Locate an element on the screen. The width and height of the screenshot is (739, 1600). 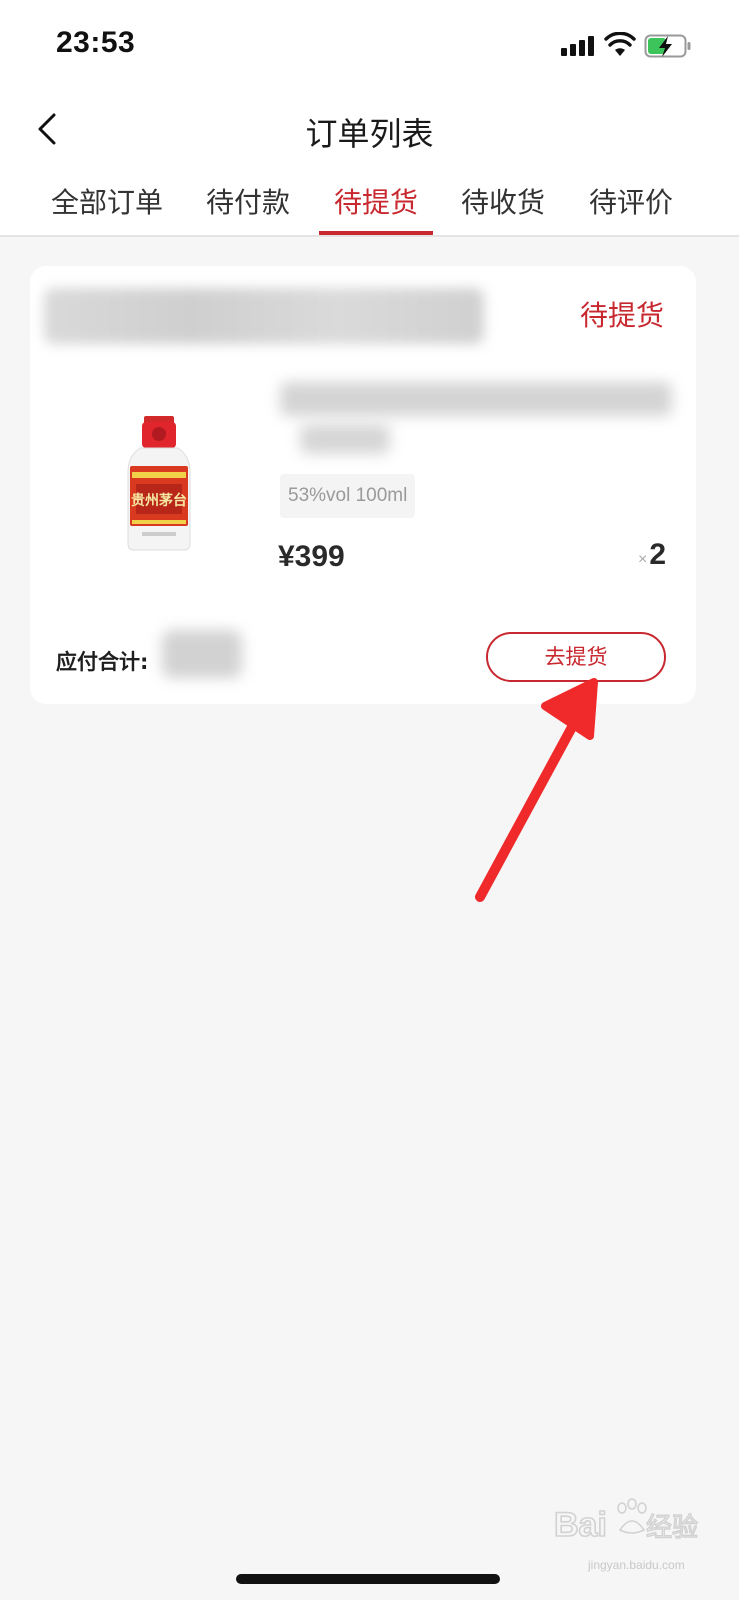
status-time: 23:53 is located at coordinates (96, 42).